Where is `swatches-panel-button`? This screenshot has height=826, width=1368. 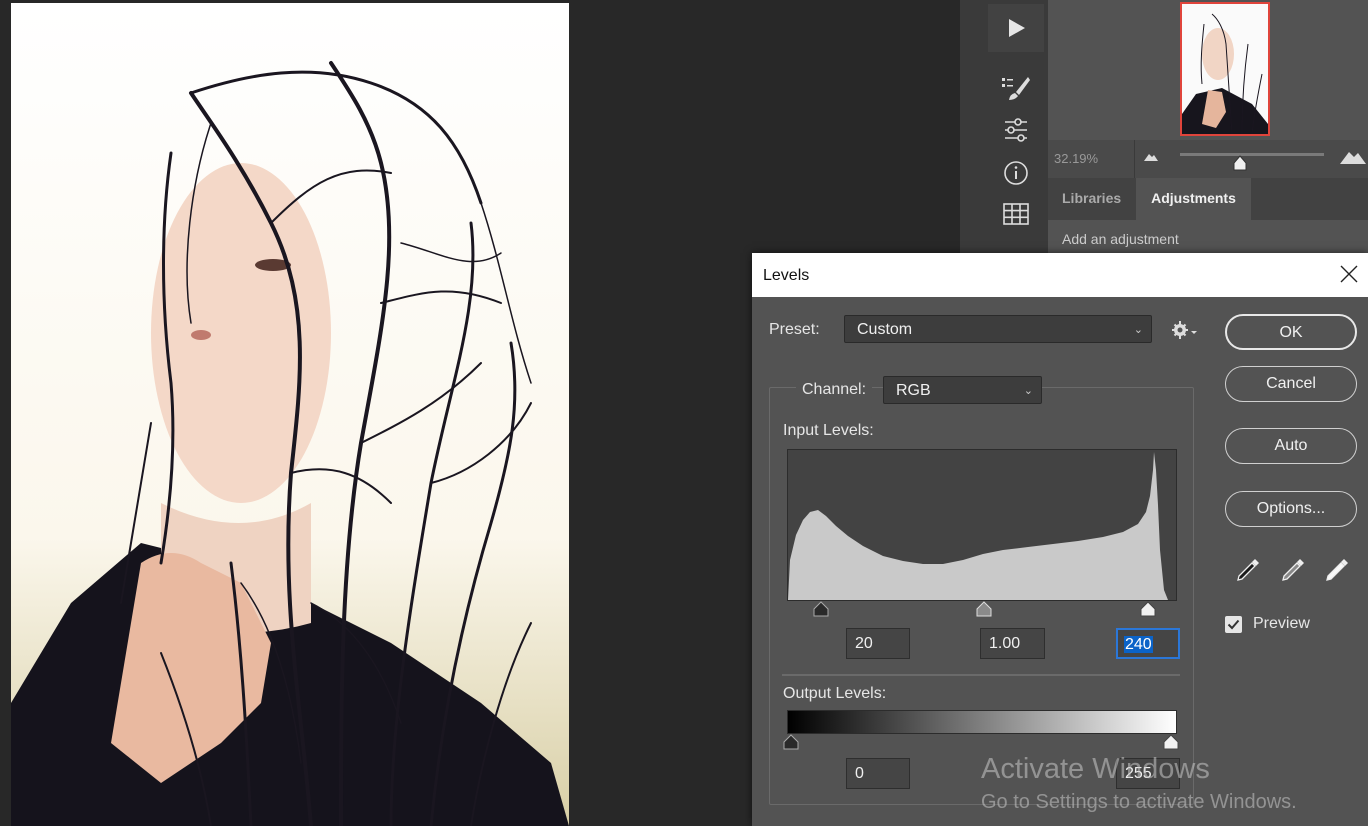 swatches-panel-button is located at coordinates (1016, 214).